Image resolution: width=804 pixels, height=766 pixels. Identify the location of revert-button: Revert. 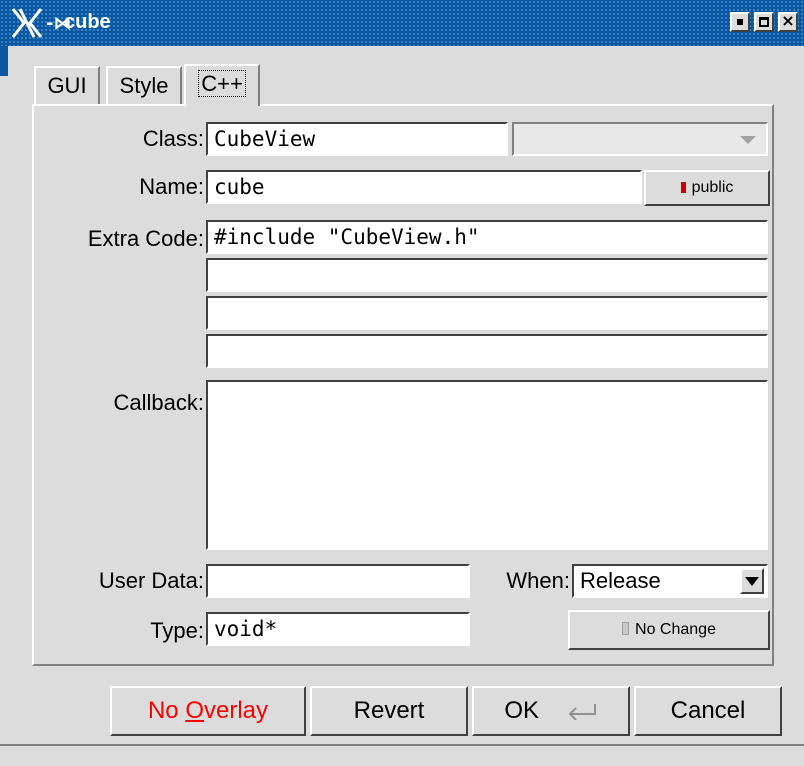
(389, 711).